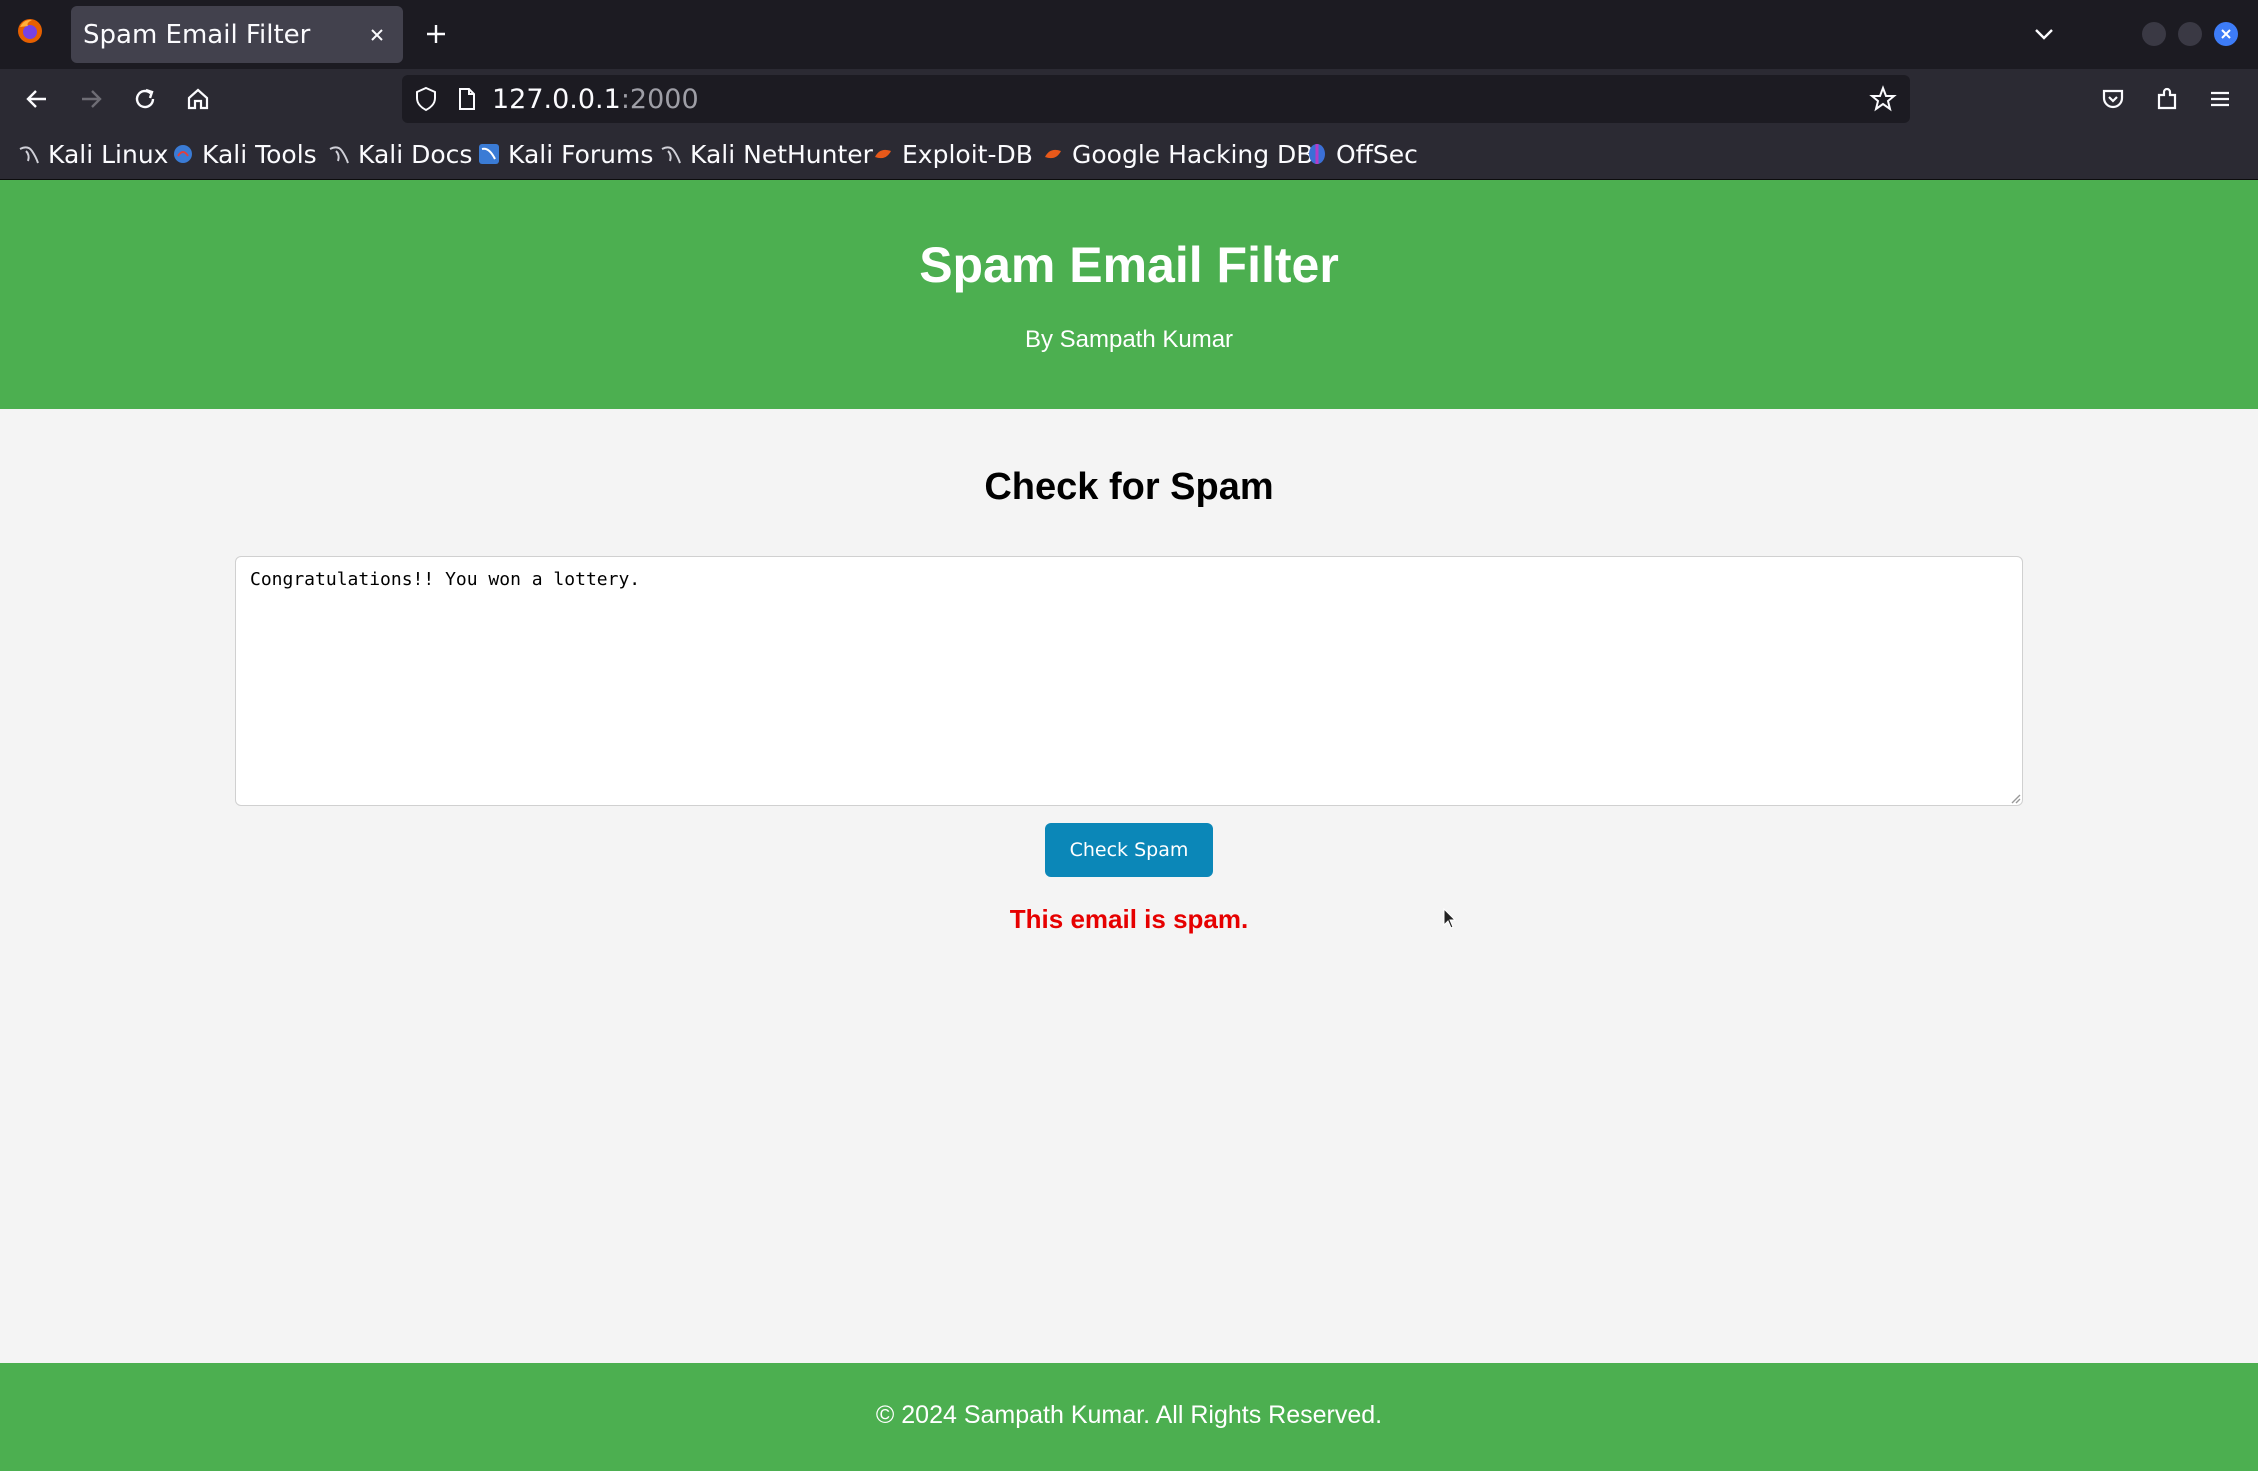 Image resolution: width=2258 pixels, height=1471 pixels. What do you see at coordinates (2044, 34) in the screenshot?
I see `chevron-down-icon` at bounding box center [2044, 34].